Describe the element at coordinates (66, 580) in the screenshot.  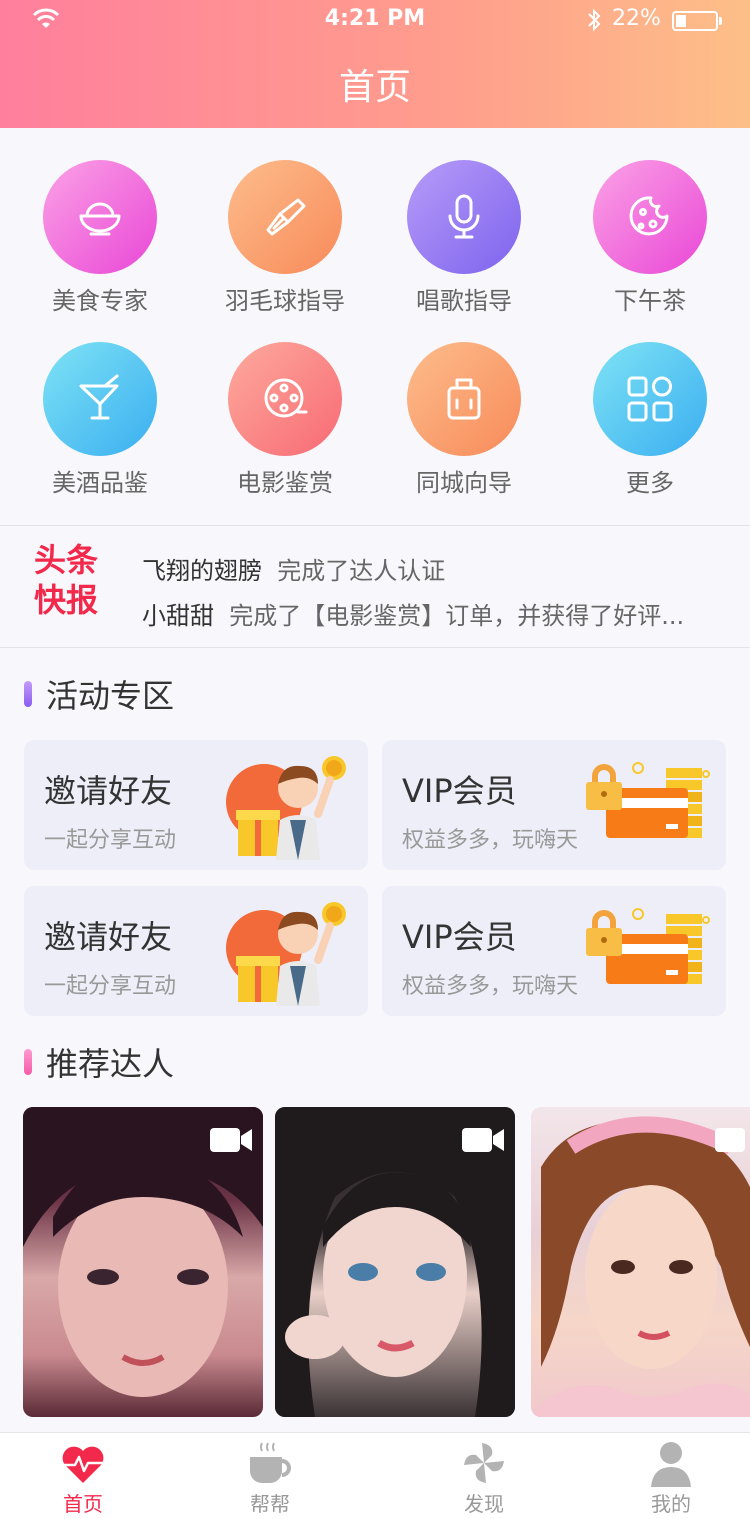
I see `headline-news-logo: 头条 快报` at that location.